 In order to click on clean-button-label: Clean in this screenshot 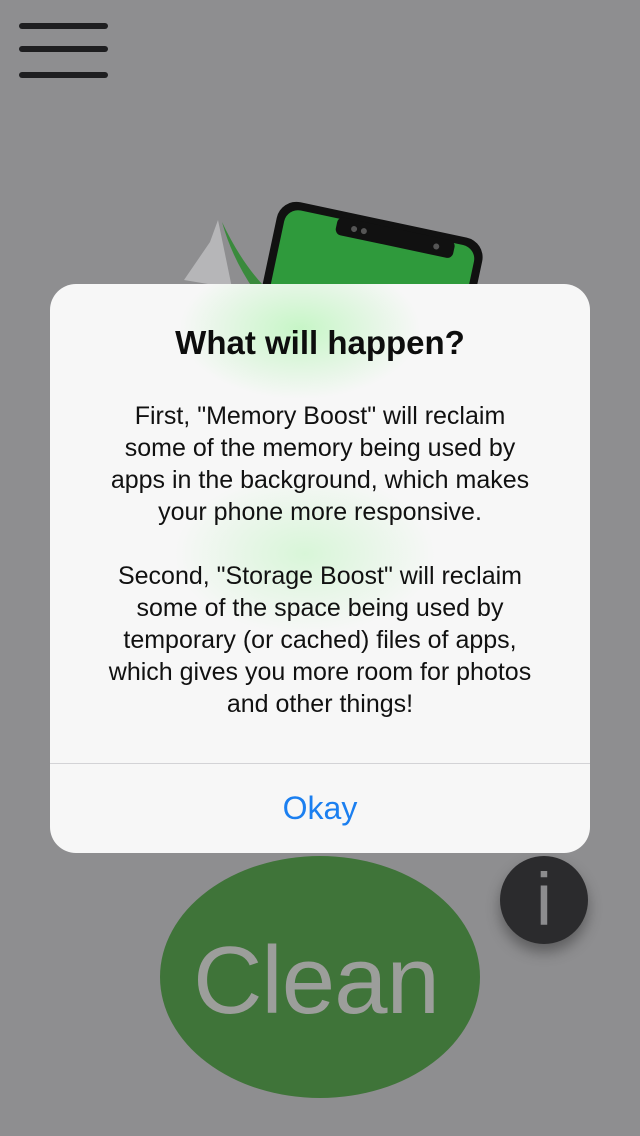, I will do `click(316, 980)`.